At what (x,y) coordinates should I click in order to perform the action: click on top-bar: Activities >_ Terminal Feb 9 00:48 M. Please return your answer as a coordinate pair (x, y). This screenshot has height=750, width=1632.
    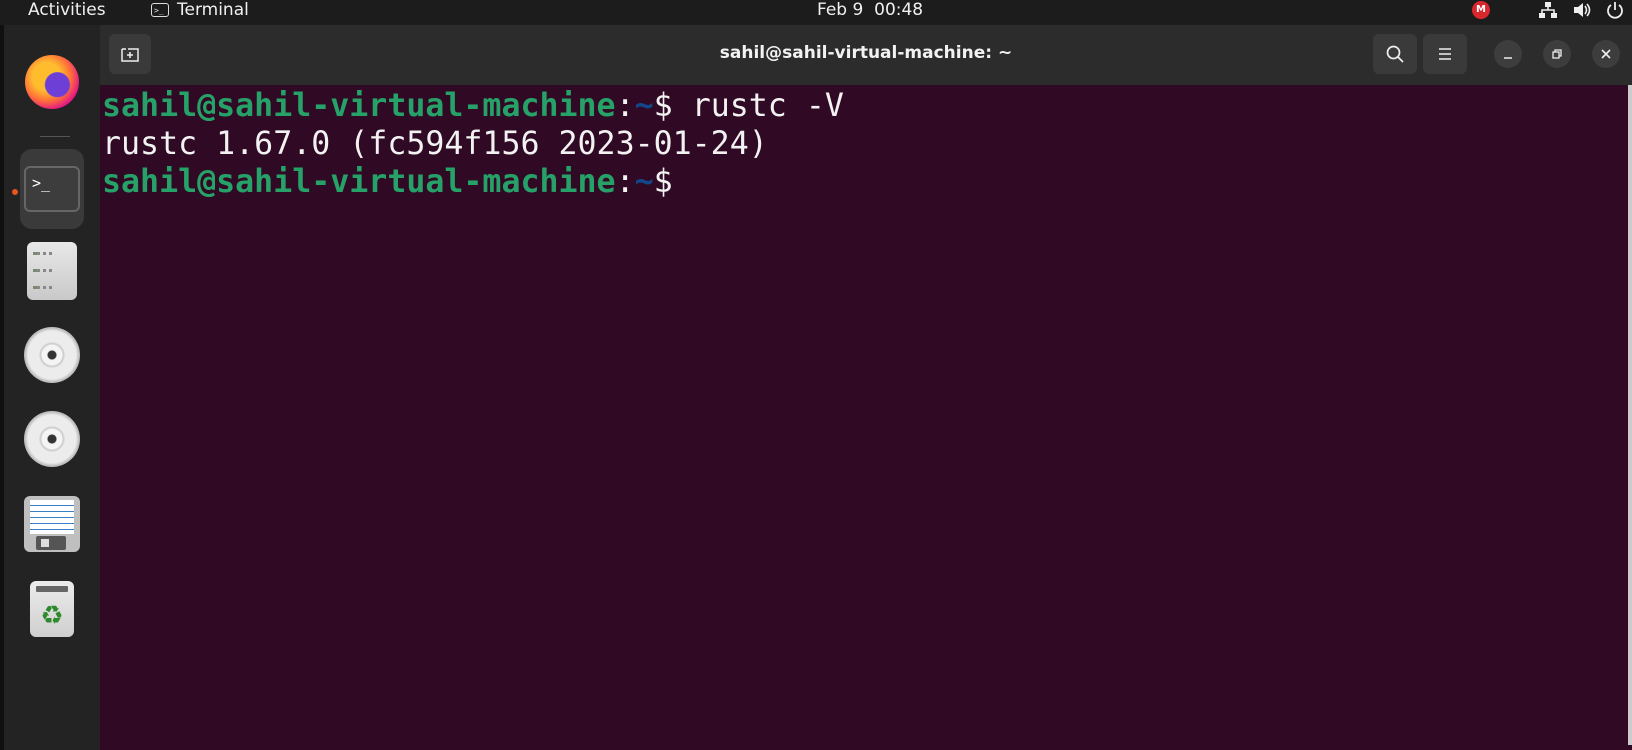
    Looking at the image, I should click on (816, 12).